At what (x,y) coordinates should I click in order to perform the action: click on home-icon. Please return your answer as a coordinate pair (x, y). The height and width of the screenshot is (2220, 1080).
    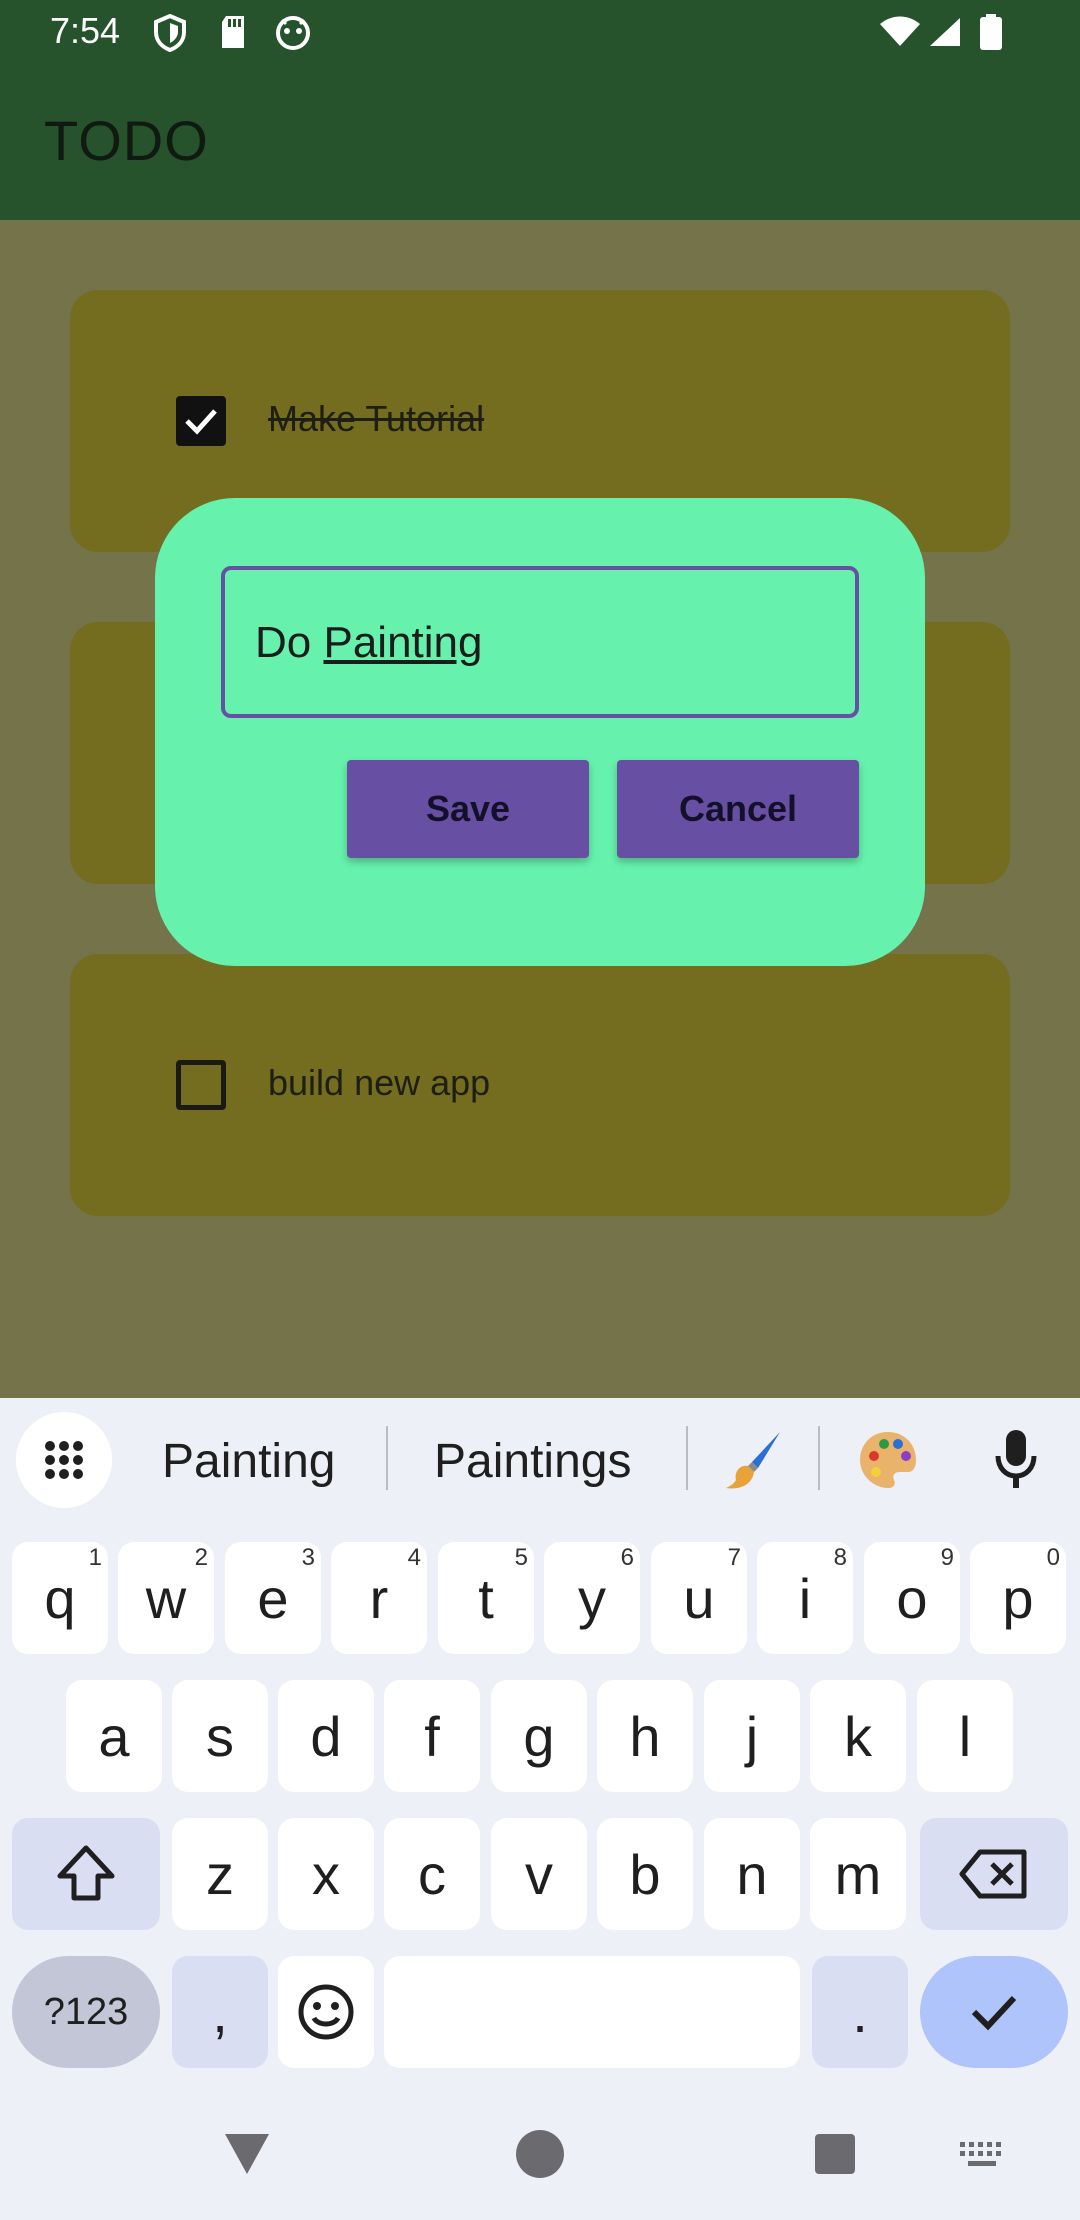
    Looking at the image, I should click on (540, 2154).